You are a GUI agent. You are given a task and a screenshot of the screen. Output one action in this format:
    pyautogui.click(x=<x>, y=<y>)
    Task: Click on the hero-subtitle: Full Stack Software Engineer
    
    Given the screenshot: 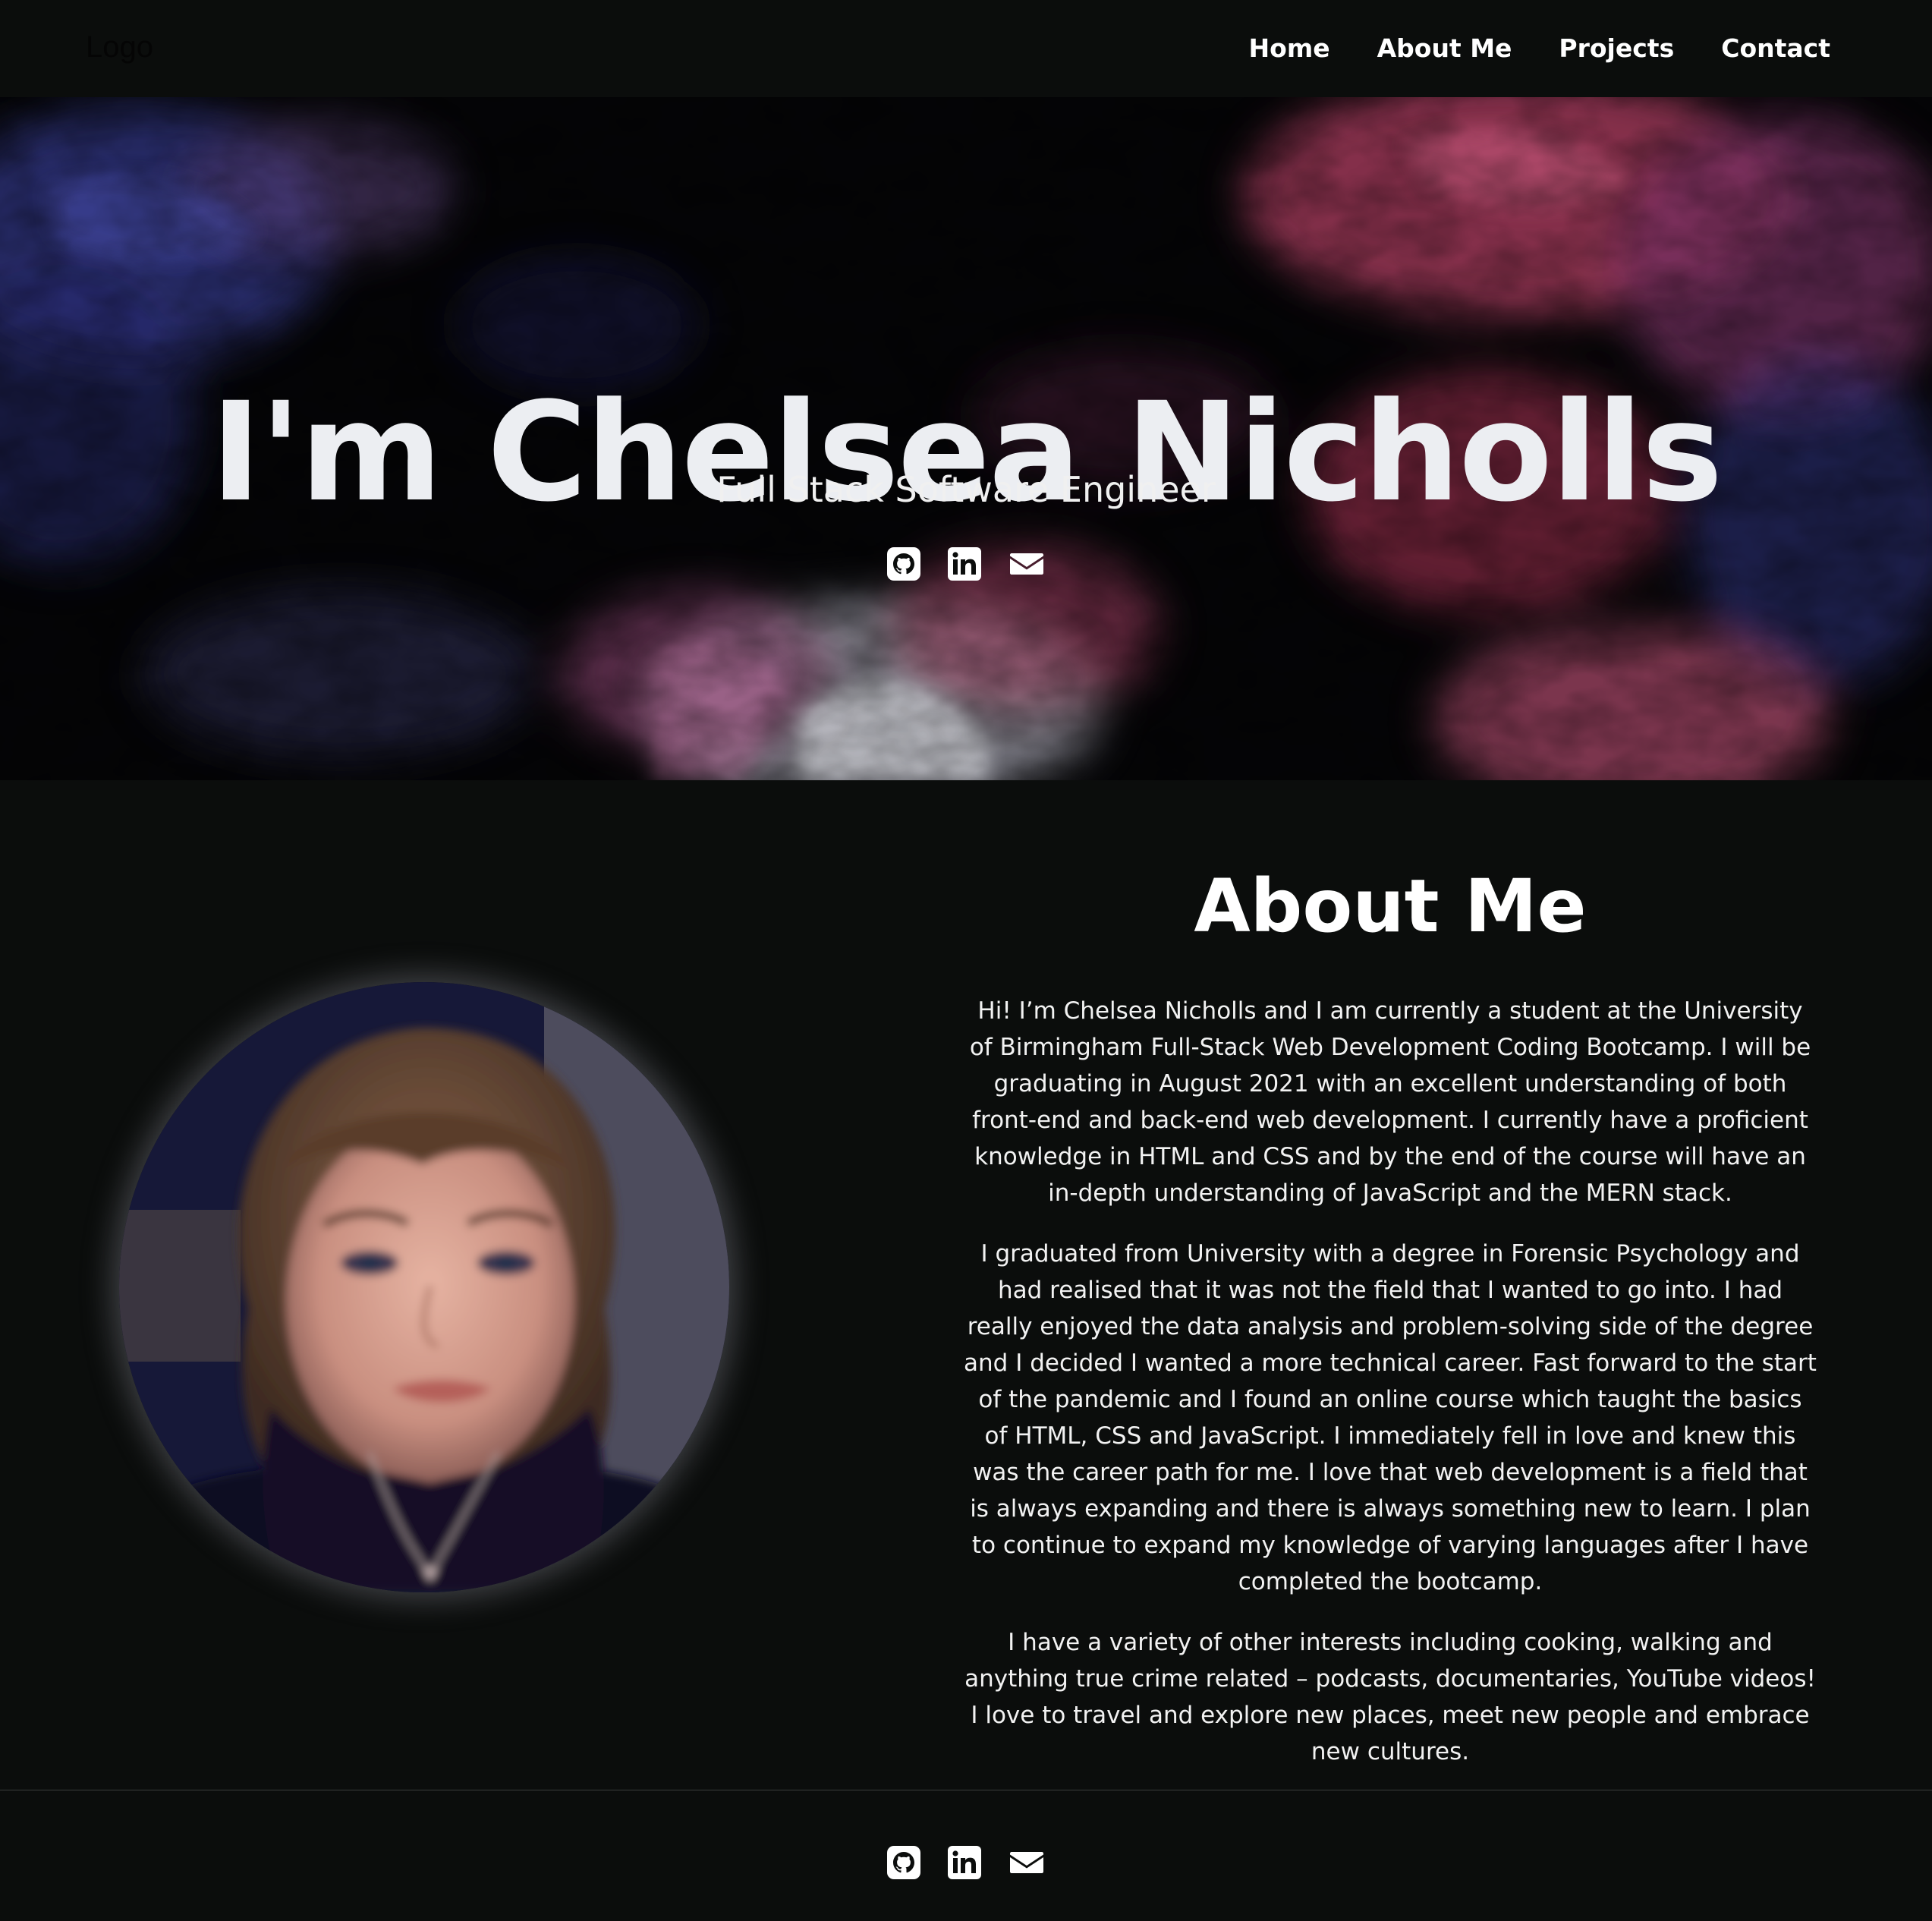 What is the action you would take?
    pyautogui.click(x=966, y=490)
    